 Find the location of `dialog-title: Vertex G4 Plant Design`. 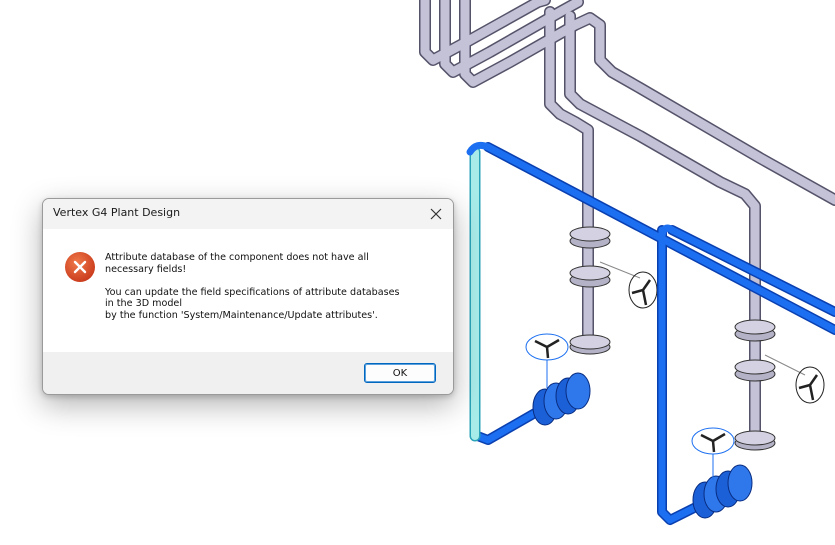

dialog-title: Vertex G4 Plant Design is located at coordinates (117, 212).